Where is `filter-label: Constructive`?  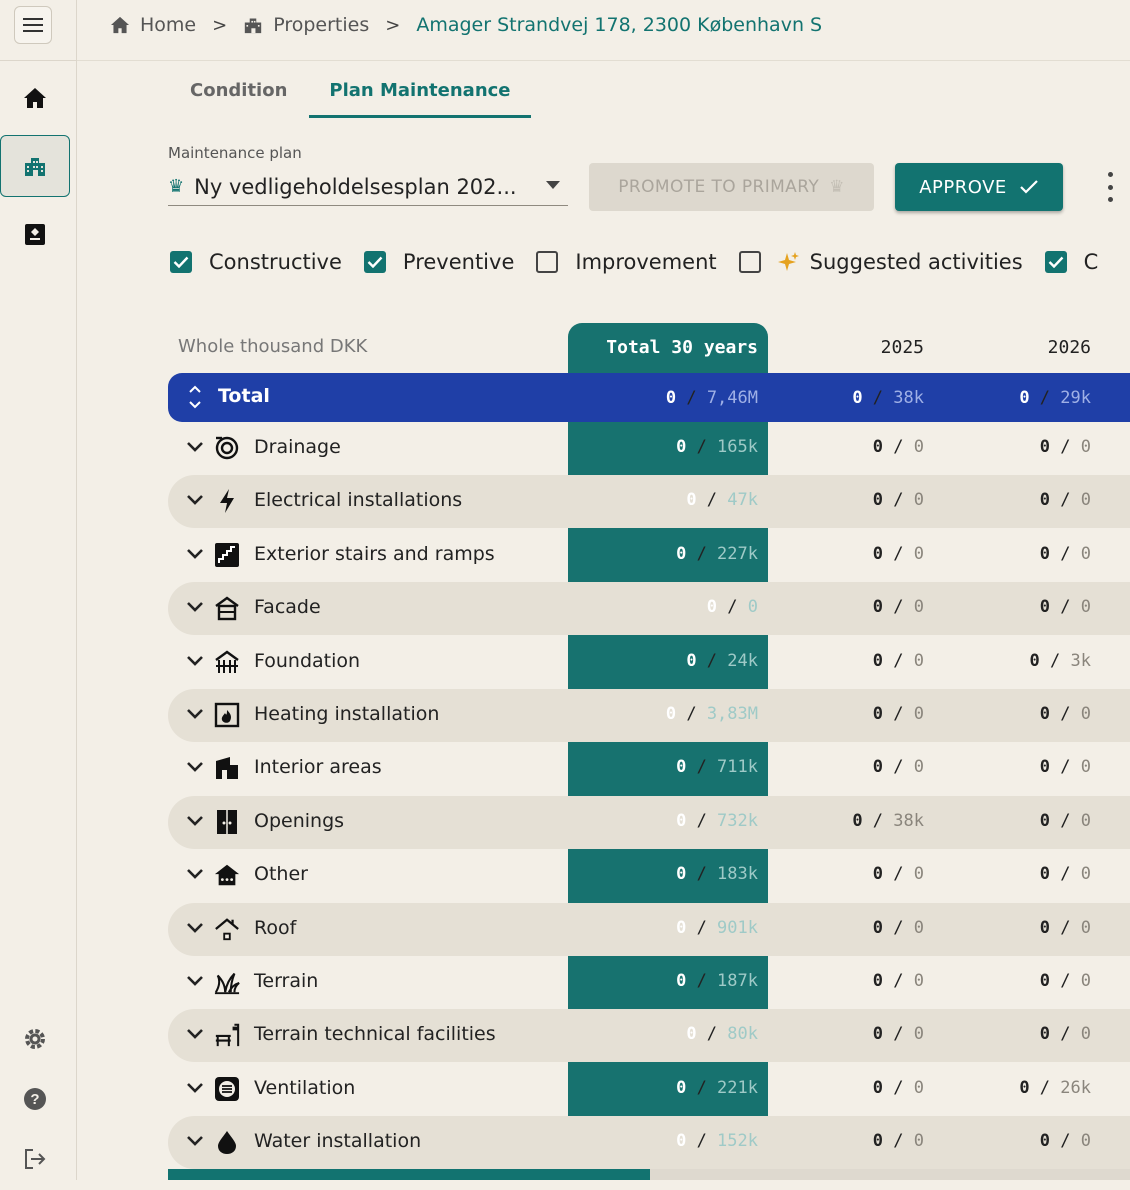
filter-label: Constructive is located at coordinates (275, 262).